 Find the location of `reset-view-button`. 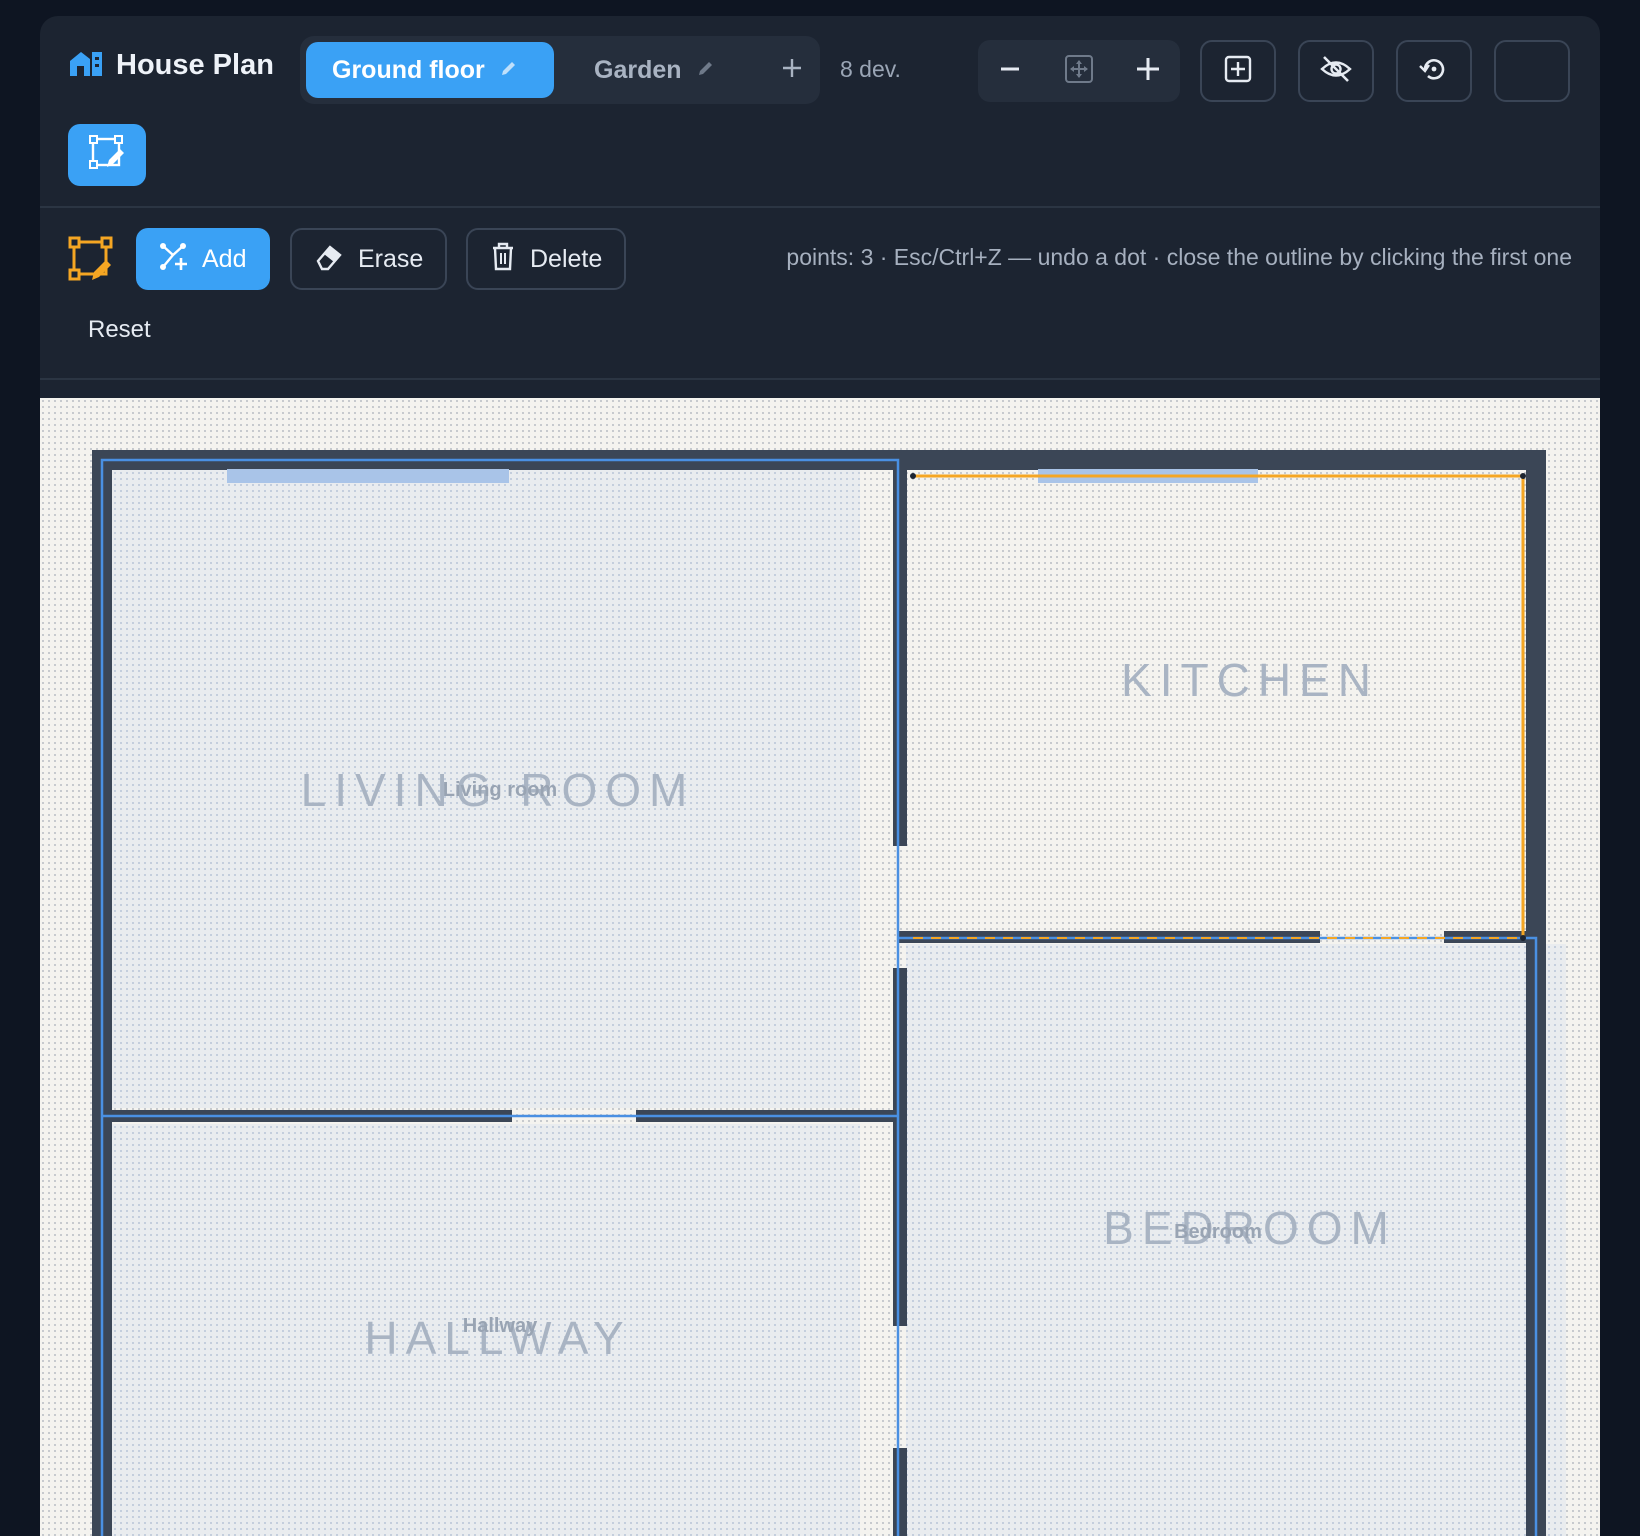

reset-view-button is located at coordinates (1434, 71).